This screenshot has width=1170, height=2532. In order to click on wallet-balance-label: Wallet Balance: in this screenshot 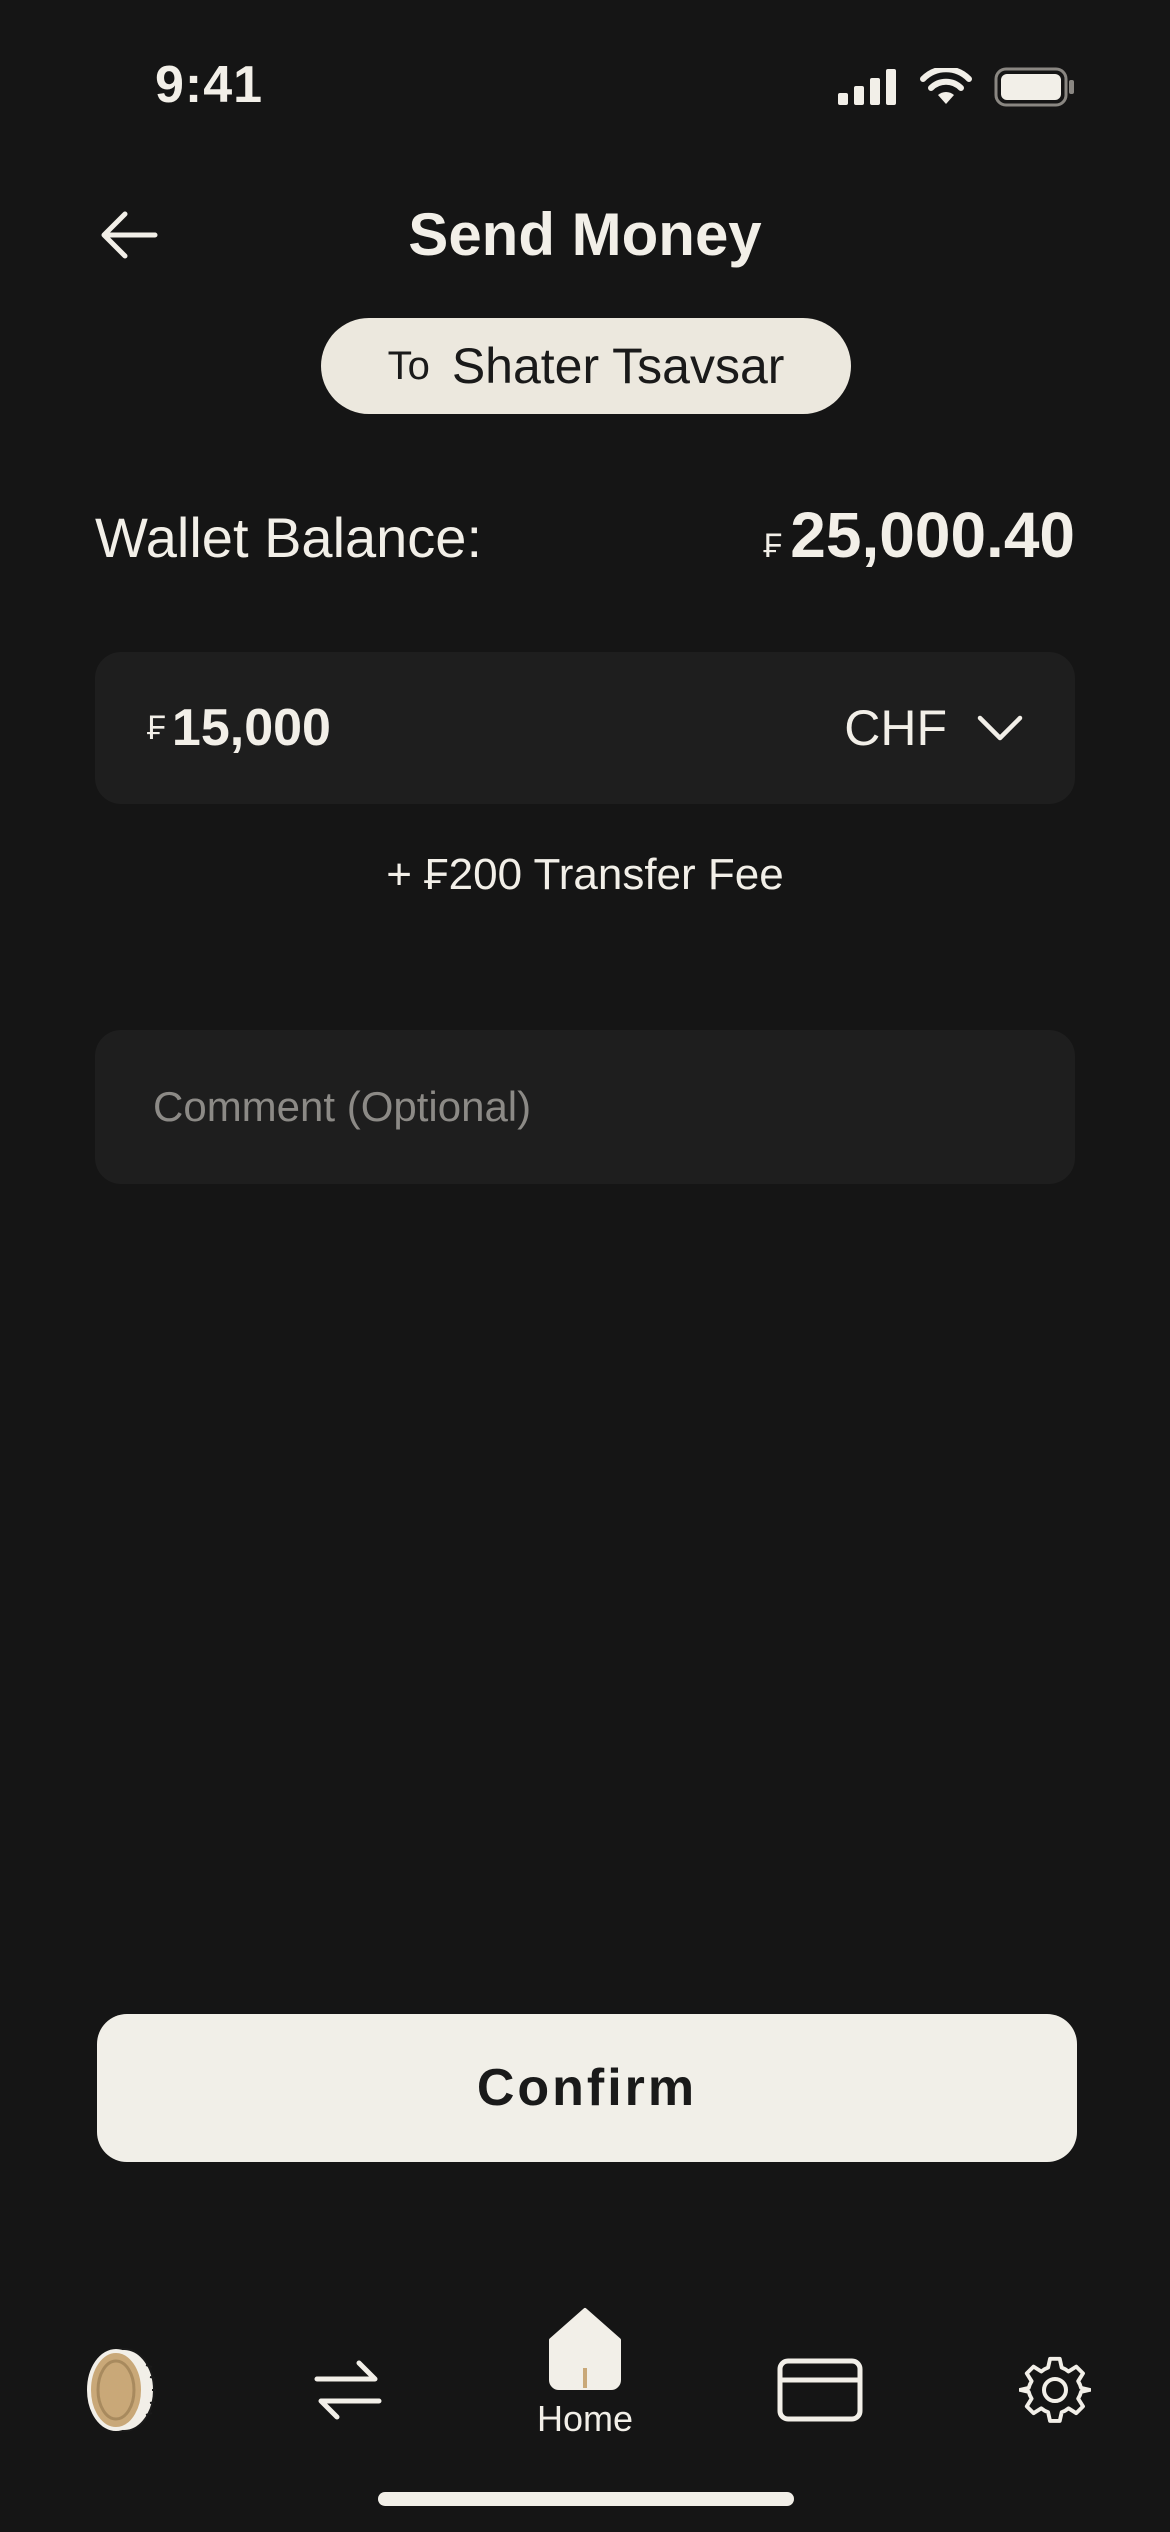, I will do `click(288, 537)`.